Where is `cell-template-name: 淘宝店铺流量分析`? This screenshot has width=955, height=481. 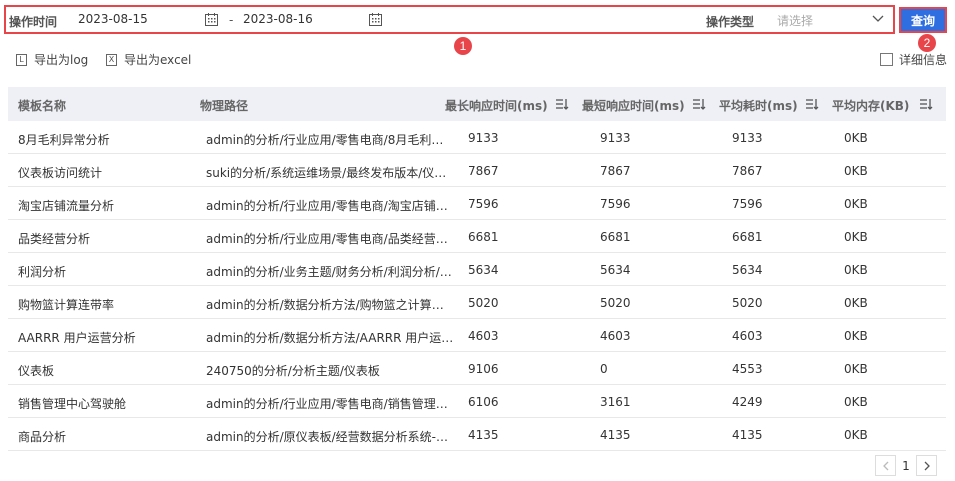
cell-template-name: 淘宝店铺流量分析 is located at coordinates (66, 206).